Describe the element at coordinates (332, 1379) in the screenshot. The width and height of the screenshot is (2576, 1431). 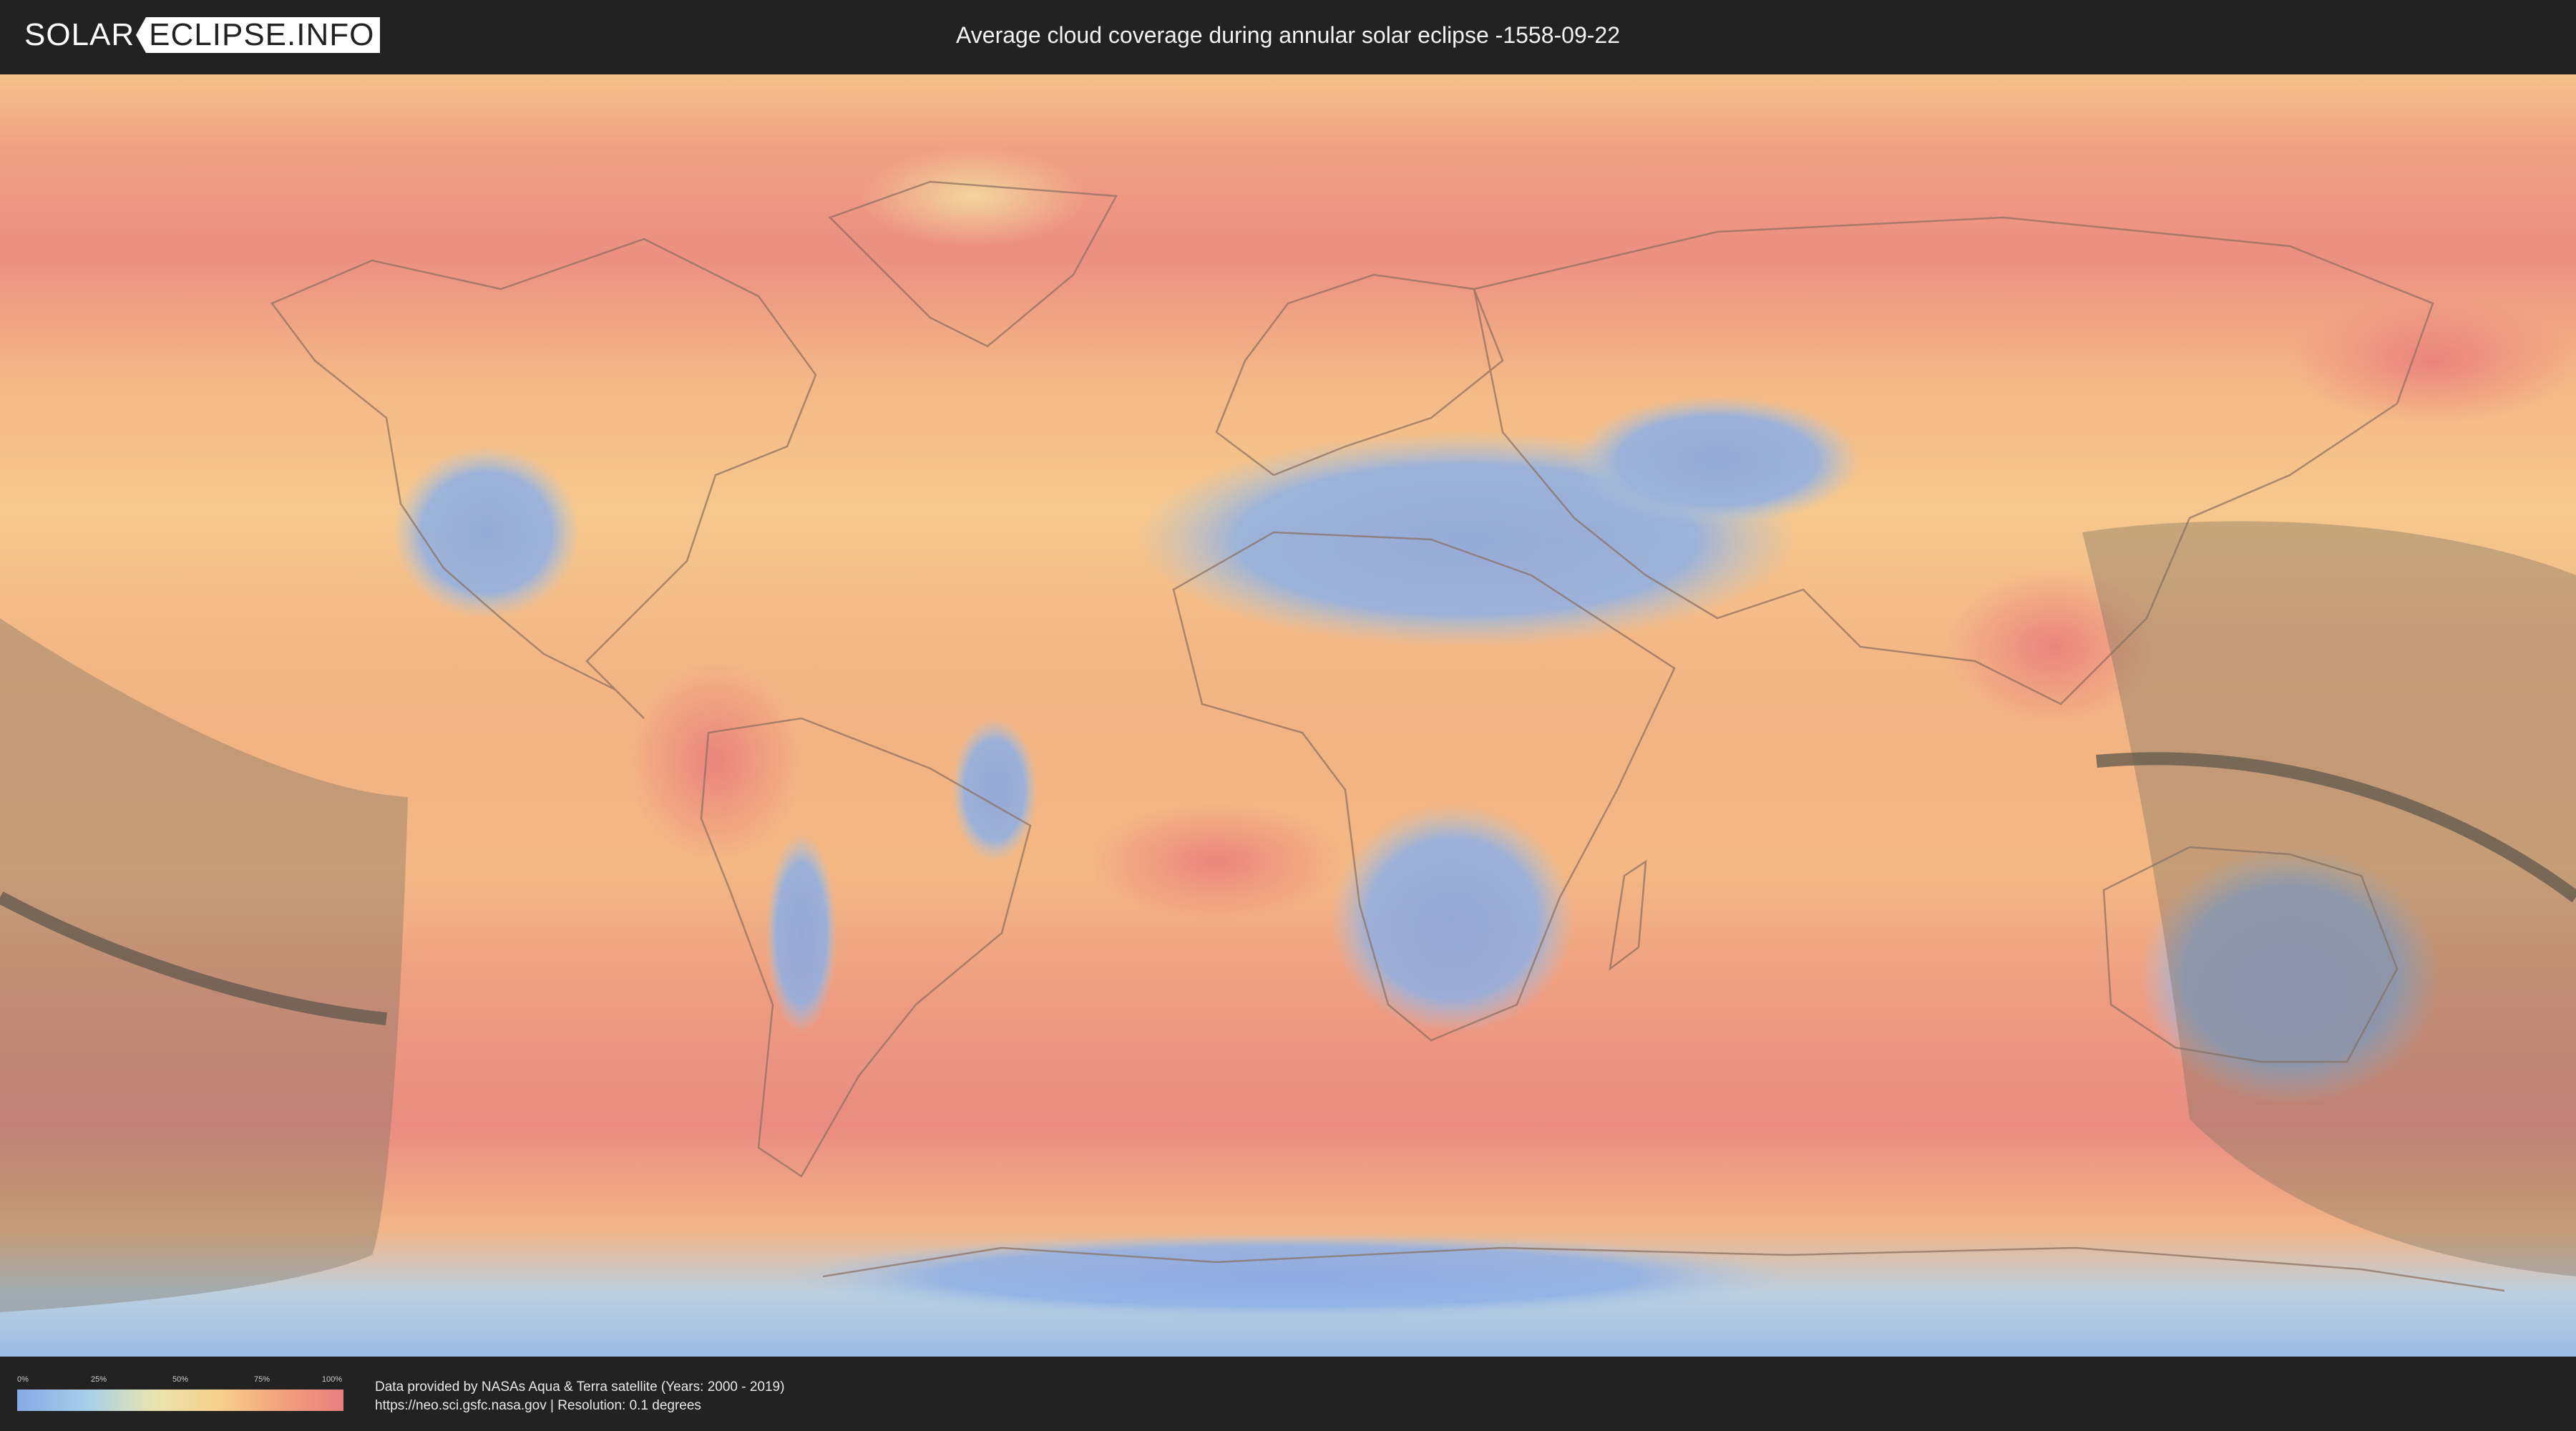
I see `legend-tick-100: 100%` at that location.